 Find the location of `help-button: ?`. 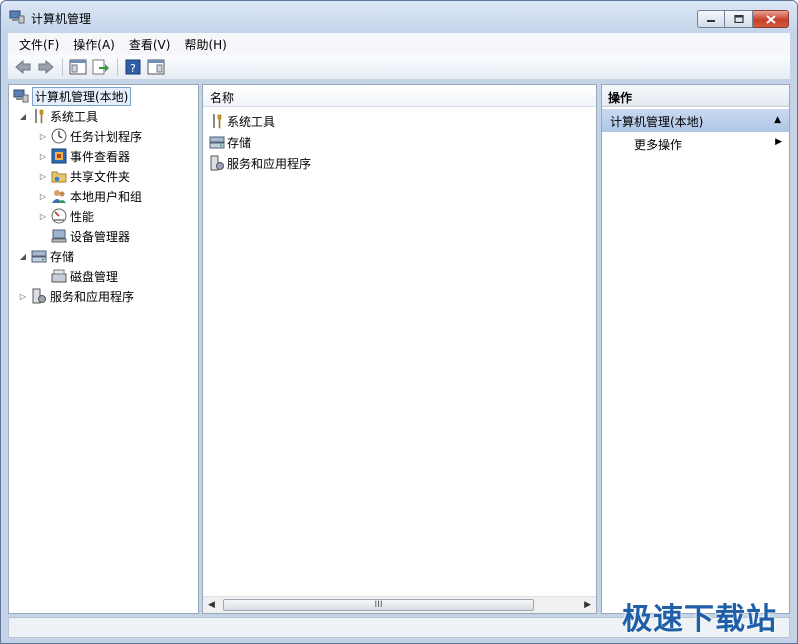

help-button: ? is located at coordinates (133, 67).